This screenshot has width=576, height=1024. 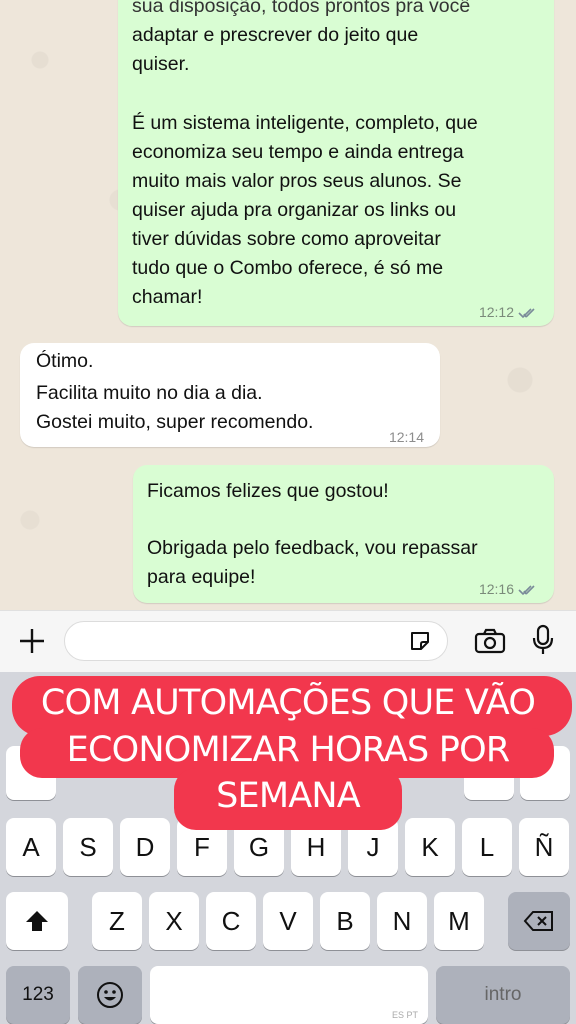 What do you see at coordinates (231, 921) in the screenshot?
I see `key-c: C` at bounding box center [231, 921].